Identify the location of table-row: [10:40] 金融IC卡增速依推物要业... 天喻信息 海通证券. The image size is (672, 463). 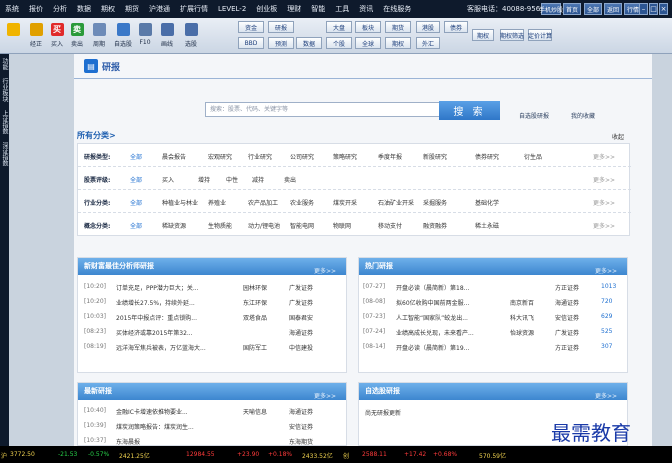
(212, 411).